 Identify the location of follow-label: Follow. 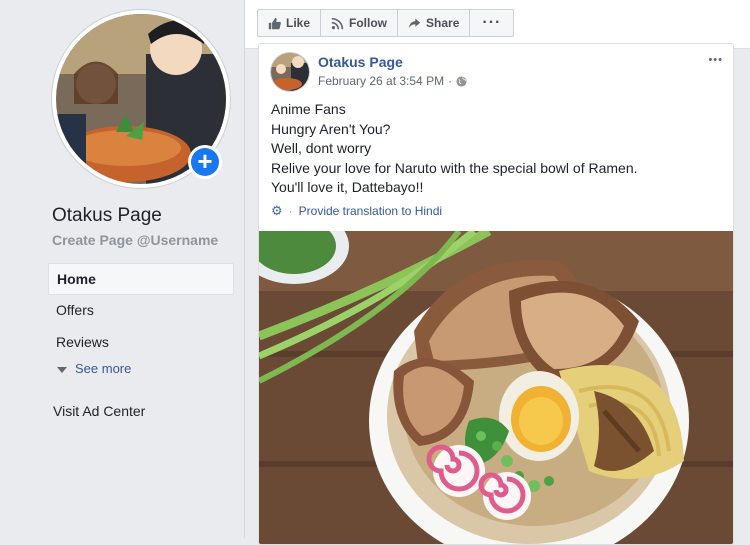
(368, 23).